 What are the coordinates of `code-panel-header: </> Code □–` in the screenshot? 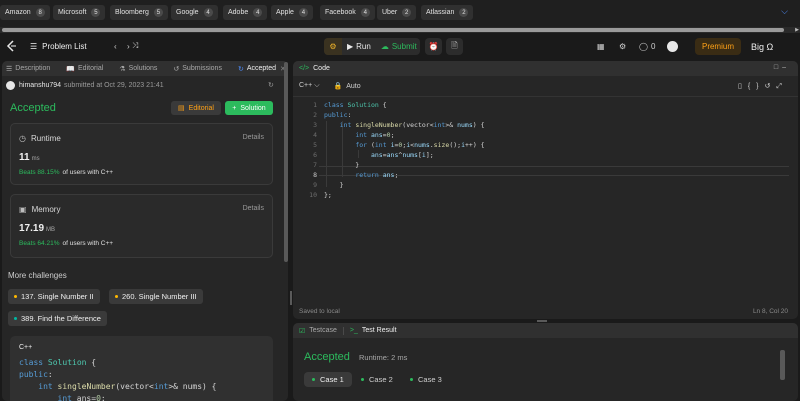 It's located at (545, 68).